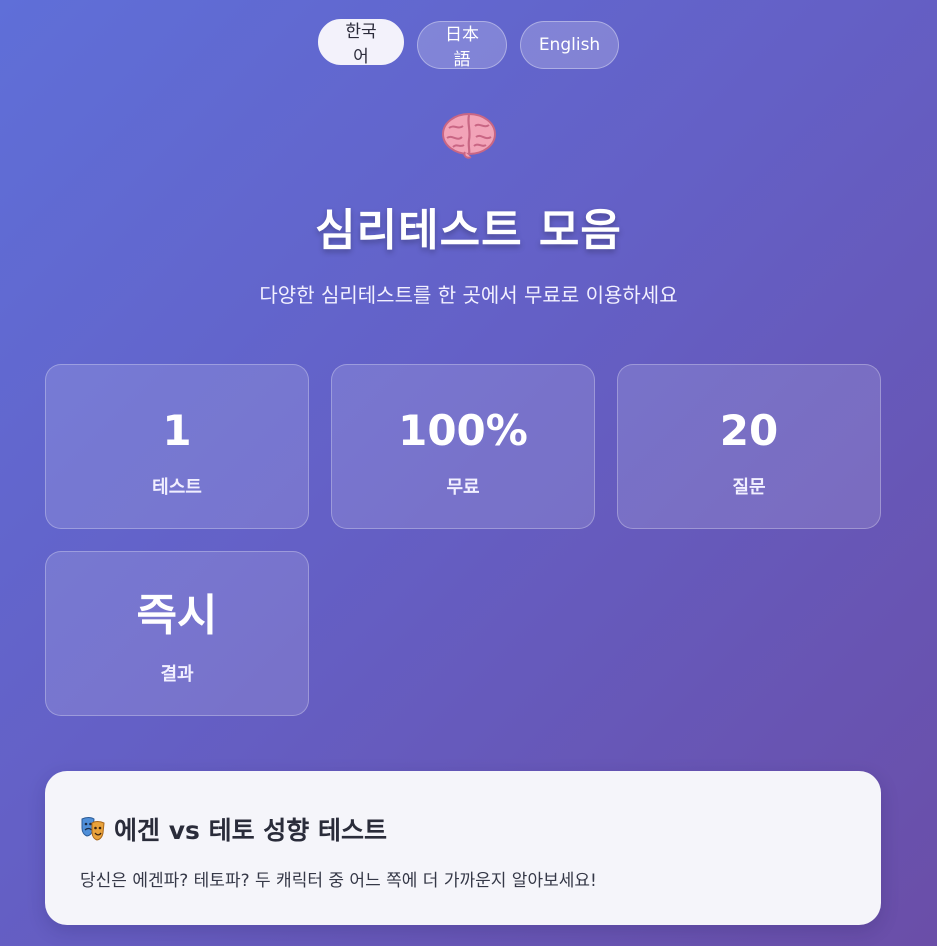 This screenshot has width=937, height=946. I want to click on brain-icon, so click(469, 134).